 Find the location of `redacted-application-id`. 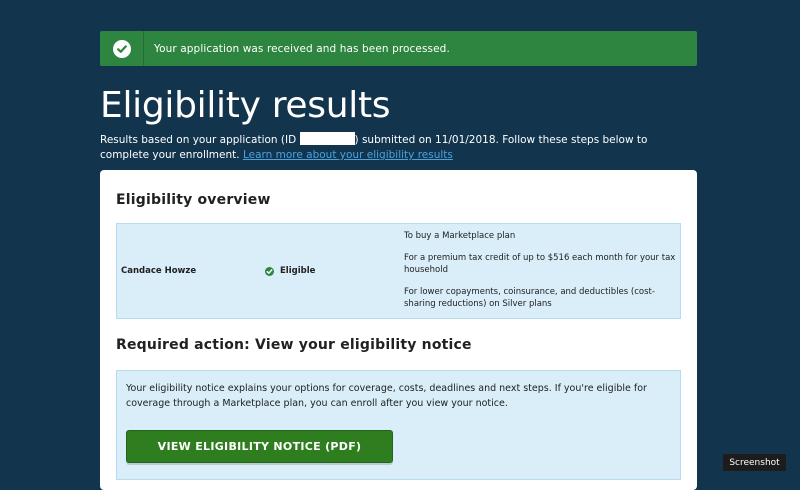

redacted-application-id is located at coordinates (327, 138).